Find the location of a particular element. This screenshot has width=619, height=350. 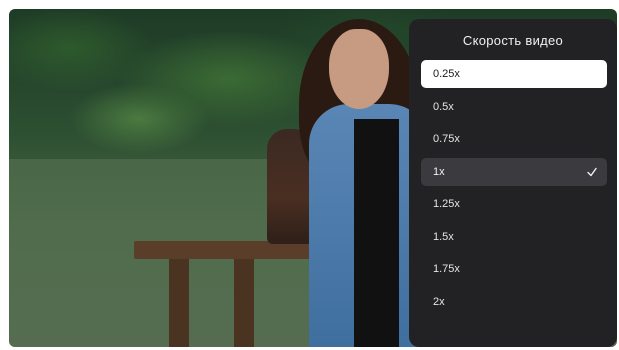

check-icon is located at coordinates (592, 171).